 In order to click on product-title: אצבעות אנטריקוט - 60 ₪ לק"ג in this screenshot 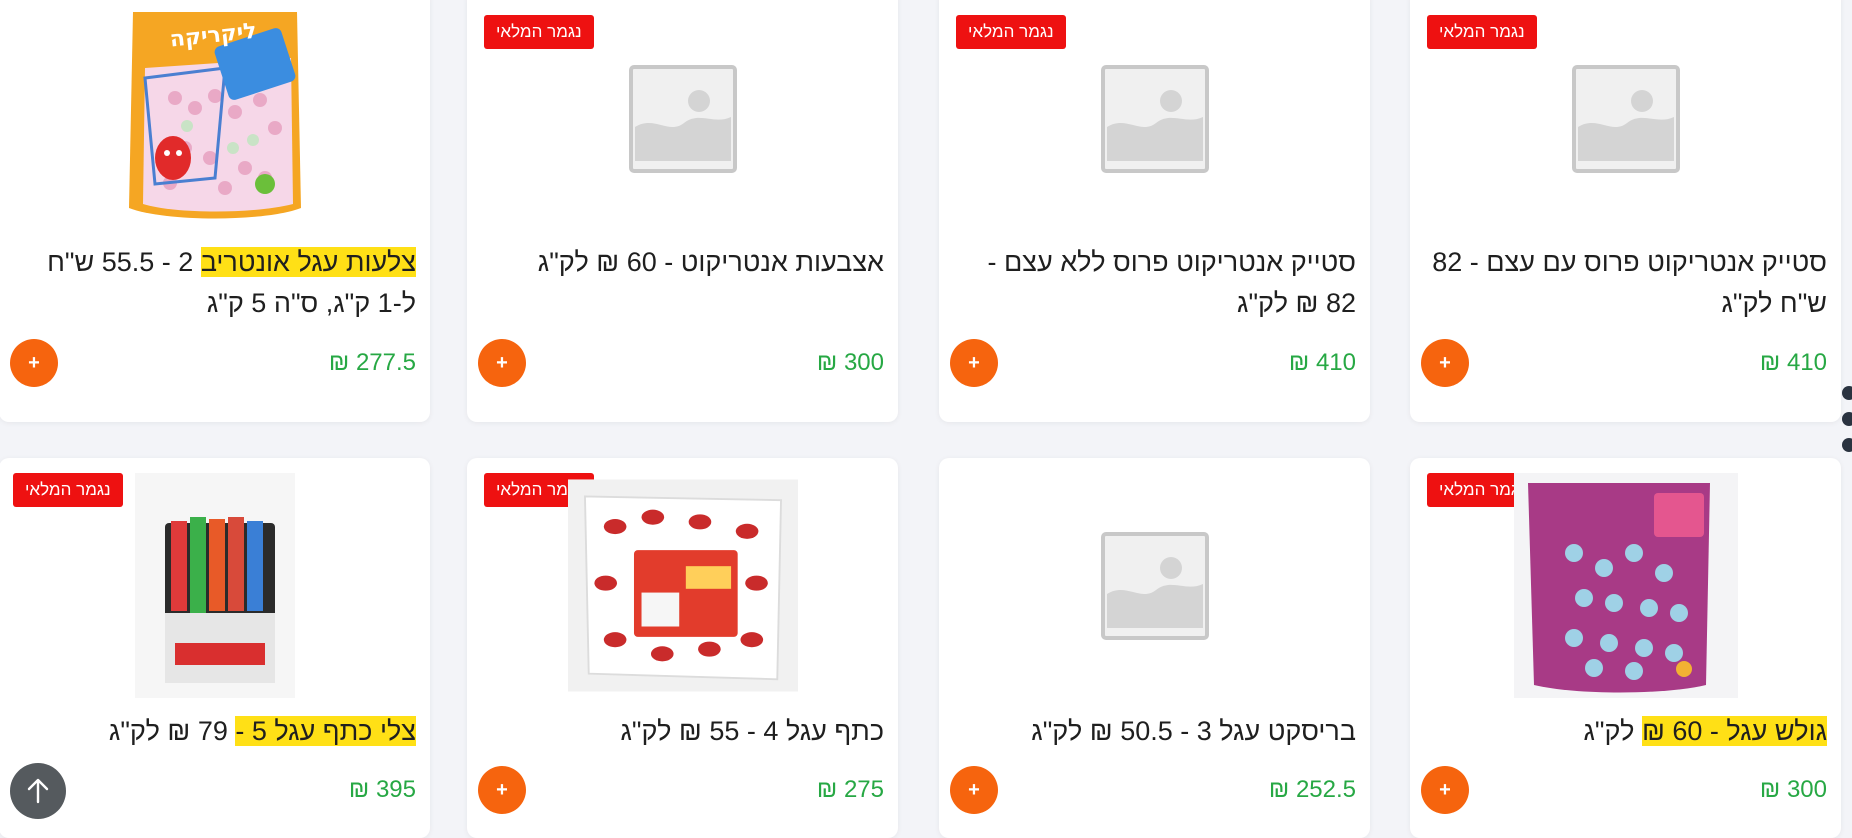, I will do `click(682, 262)`.